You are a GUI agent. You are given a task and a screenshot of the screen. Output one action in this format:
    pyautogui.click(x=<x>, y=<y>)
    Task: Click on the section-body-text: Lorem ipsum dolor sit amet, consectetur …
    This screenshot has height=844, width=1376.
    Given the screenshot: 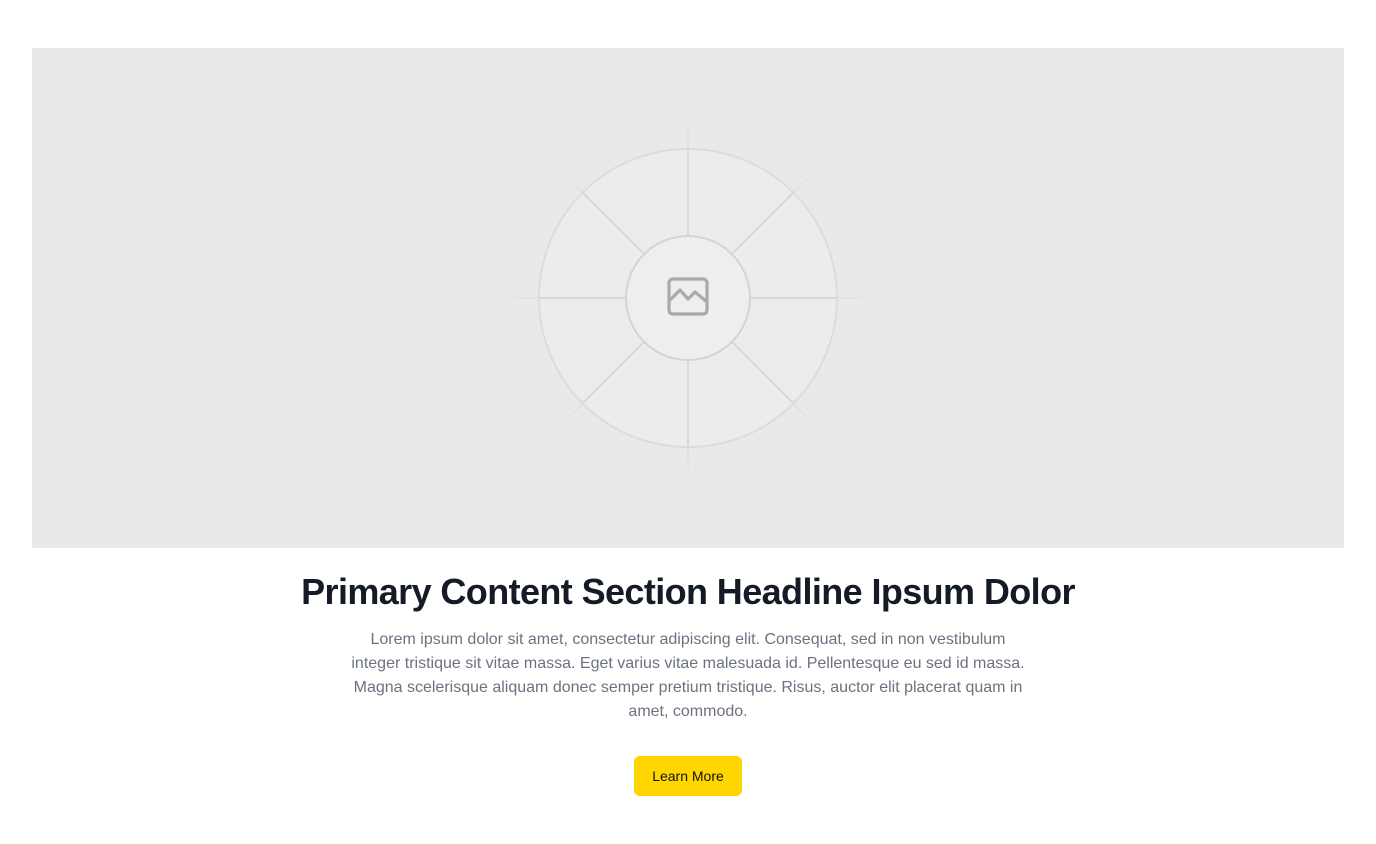 What is the action you would take?
    pyautogui.click(x=688, y=675)
    